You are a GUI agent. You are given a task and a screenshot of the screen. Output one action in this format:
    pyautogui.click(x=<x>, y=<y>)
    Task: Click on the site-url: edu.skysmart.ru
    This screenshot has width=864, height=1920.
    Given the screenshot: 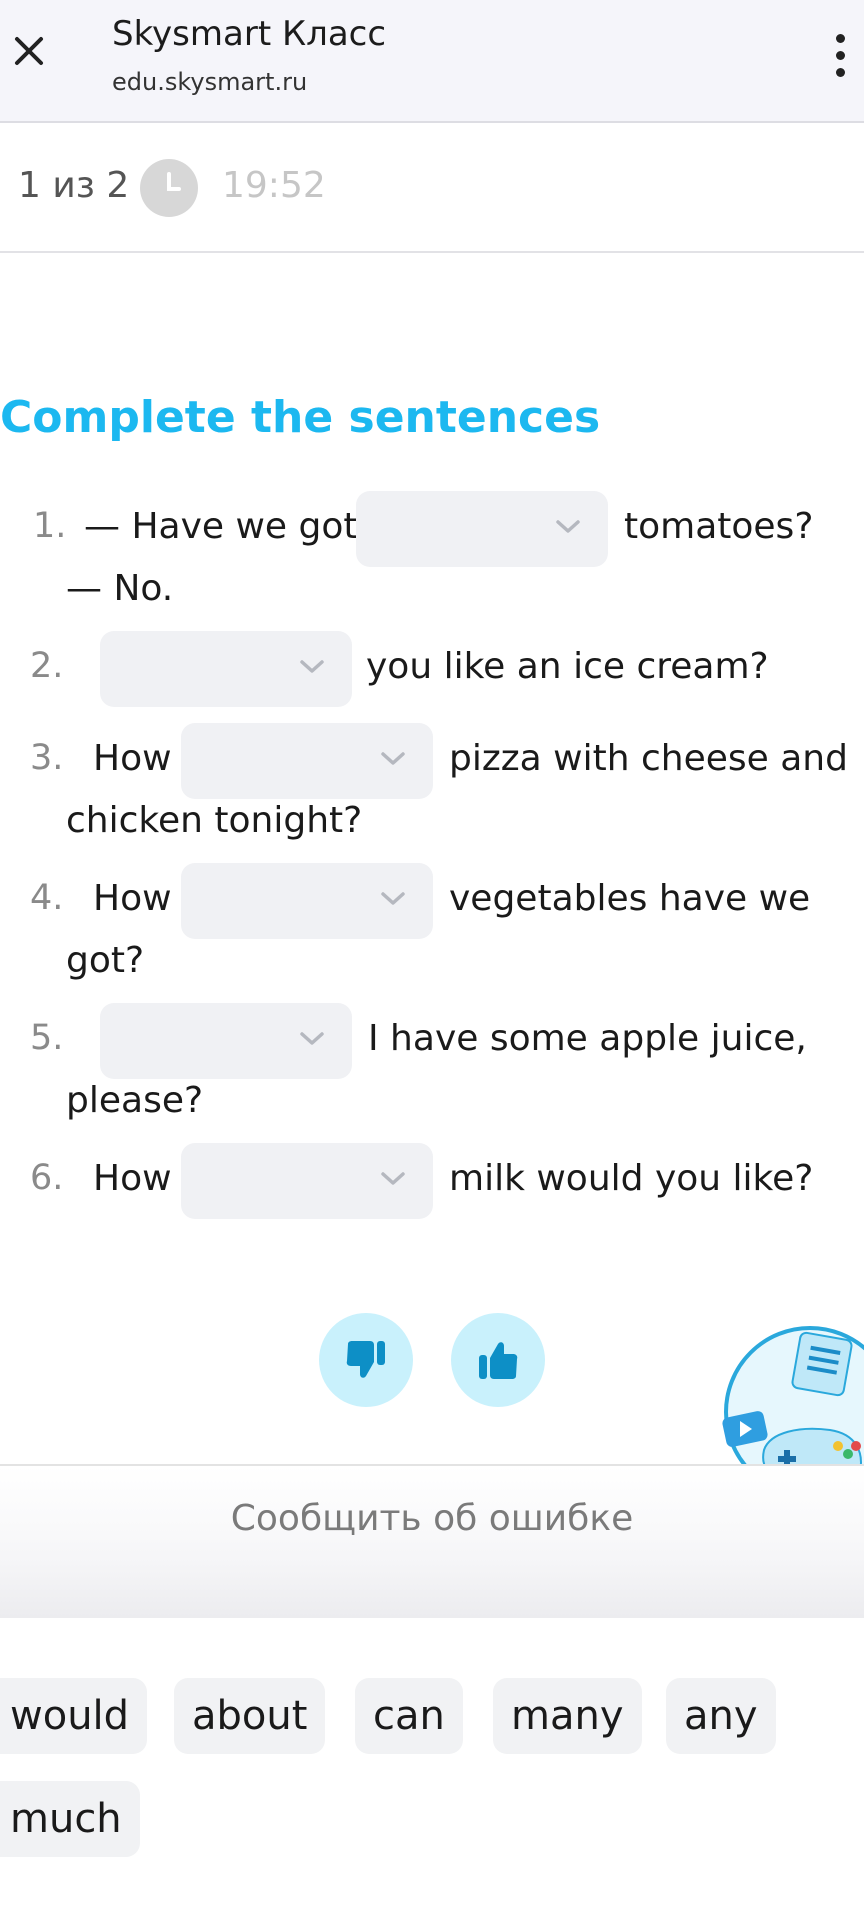 What is the action you would take?
    pyautogui.click(x=210, y=82)
    